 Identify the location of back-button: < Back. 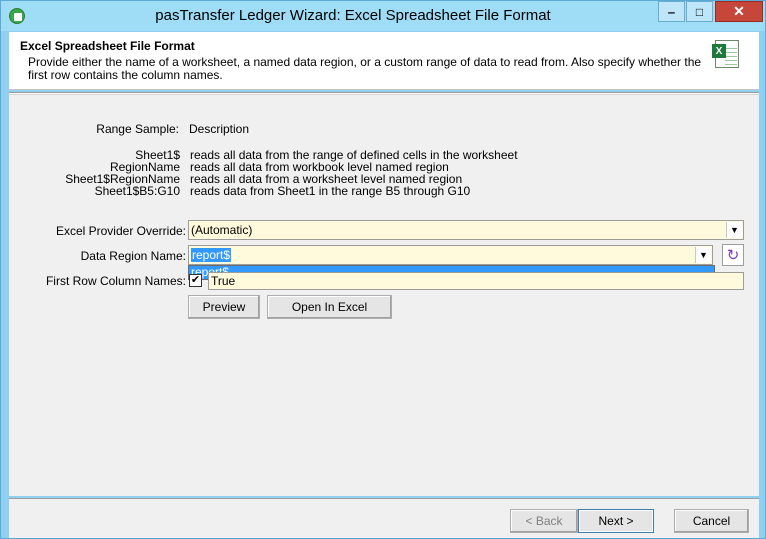
(544, 521).